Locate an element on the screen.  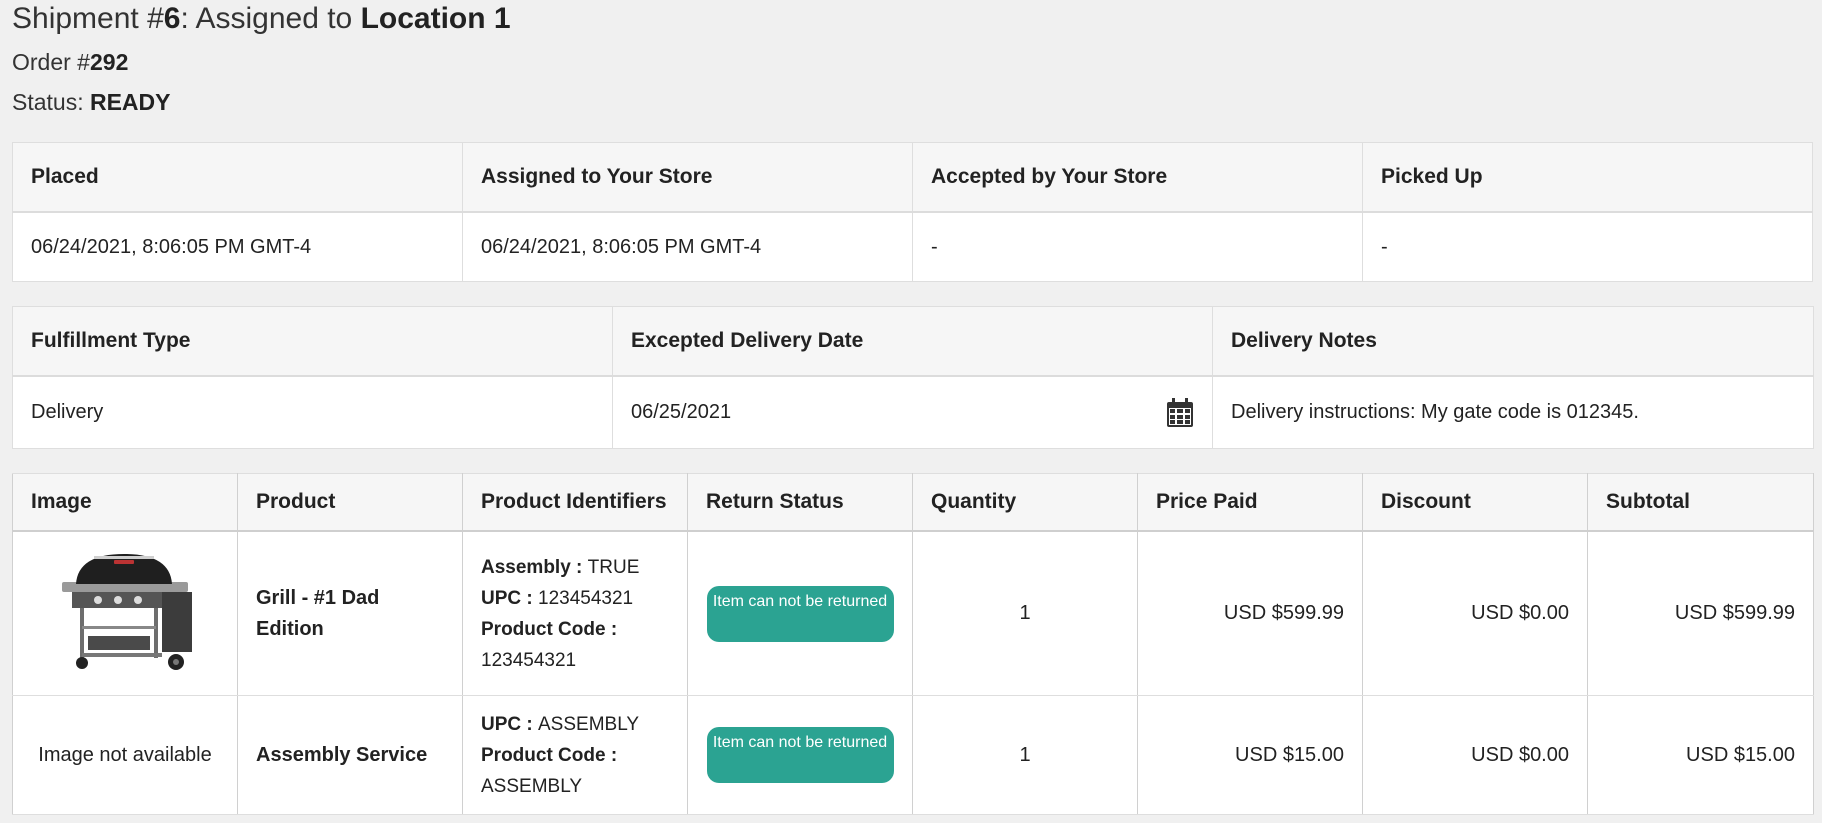
status-prefix: Status: is located at coordinates (51, 102).